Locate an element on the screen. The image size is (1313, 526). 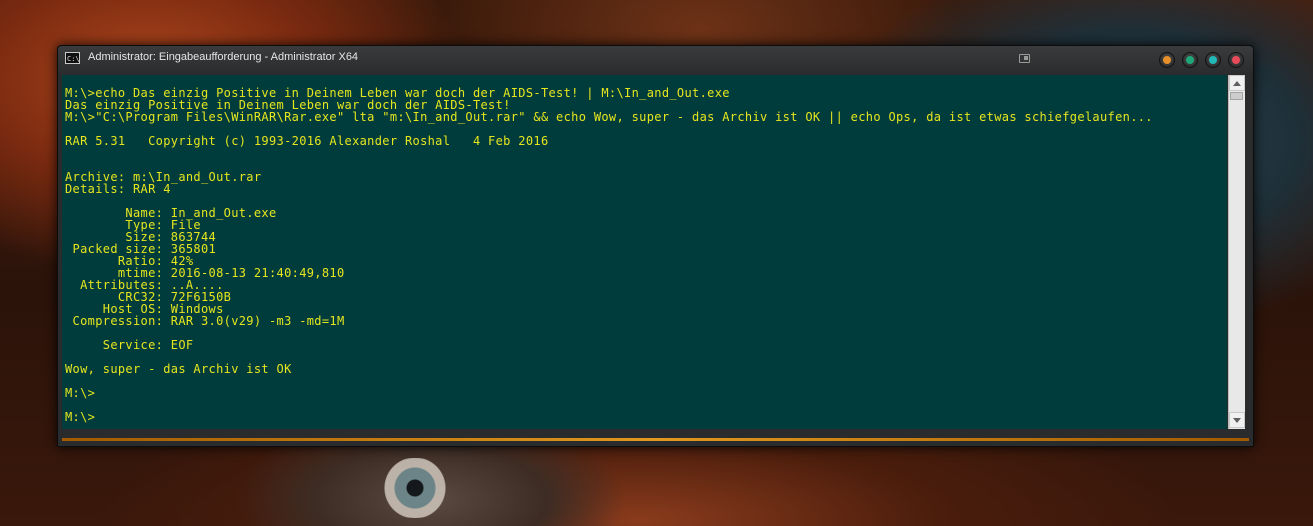
scroll-up-arrow-icon is located at coordinates (1237, 83).